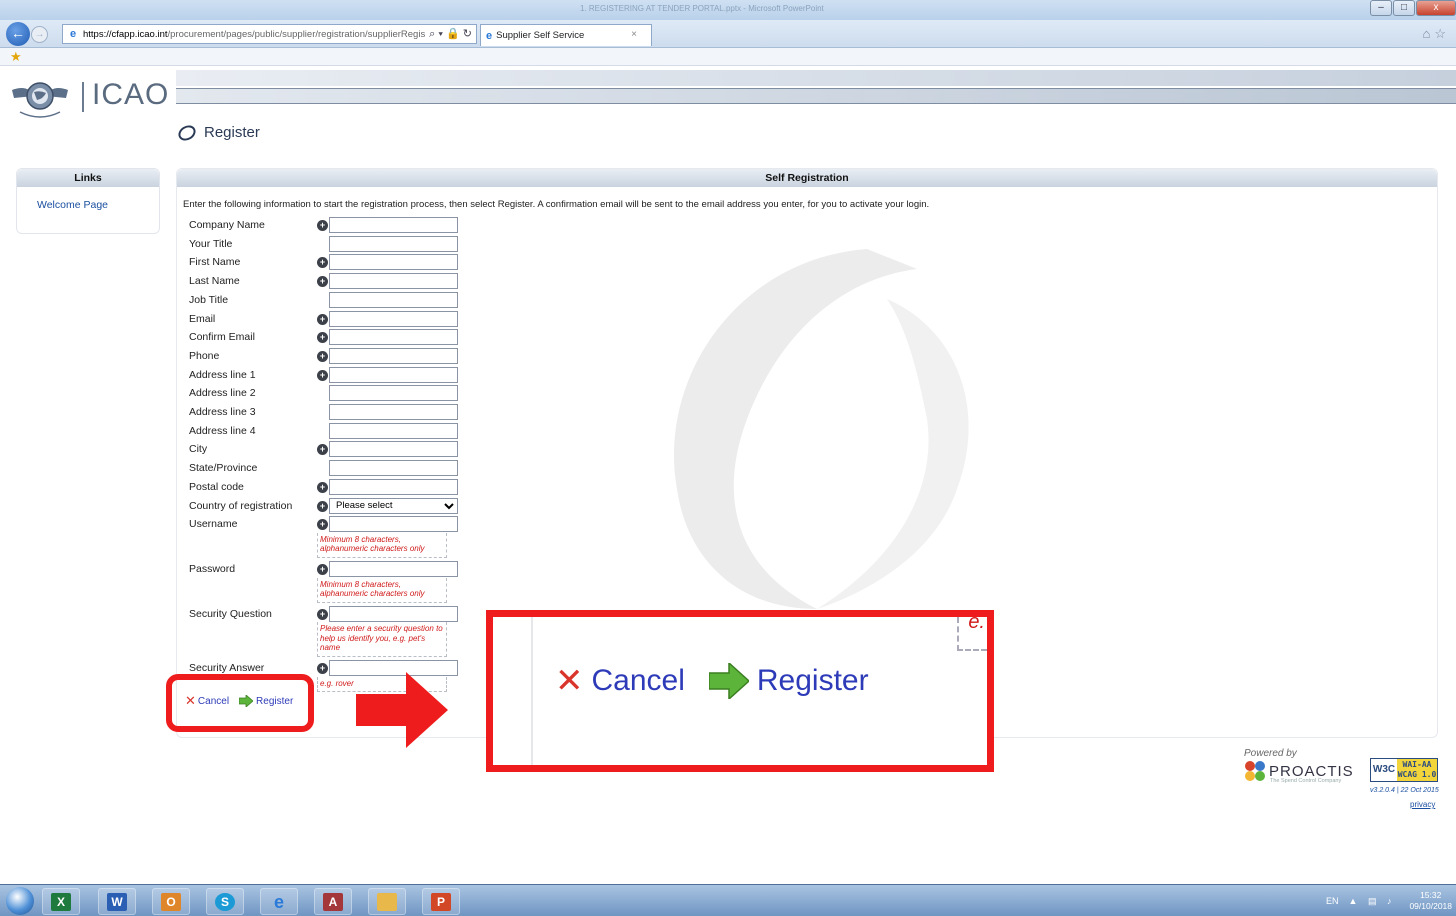  I want to click on privacy-link: privacy, so click(1422, 804).